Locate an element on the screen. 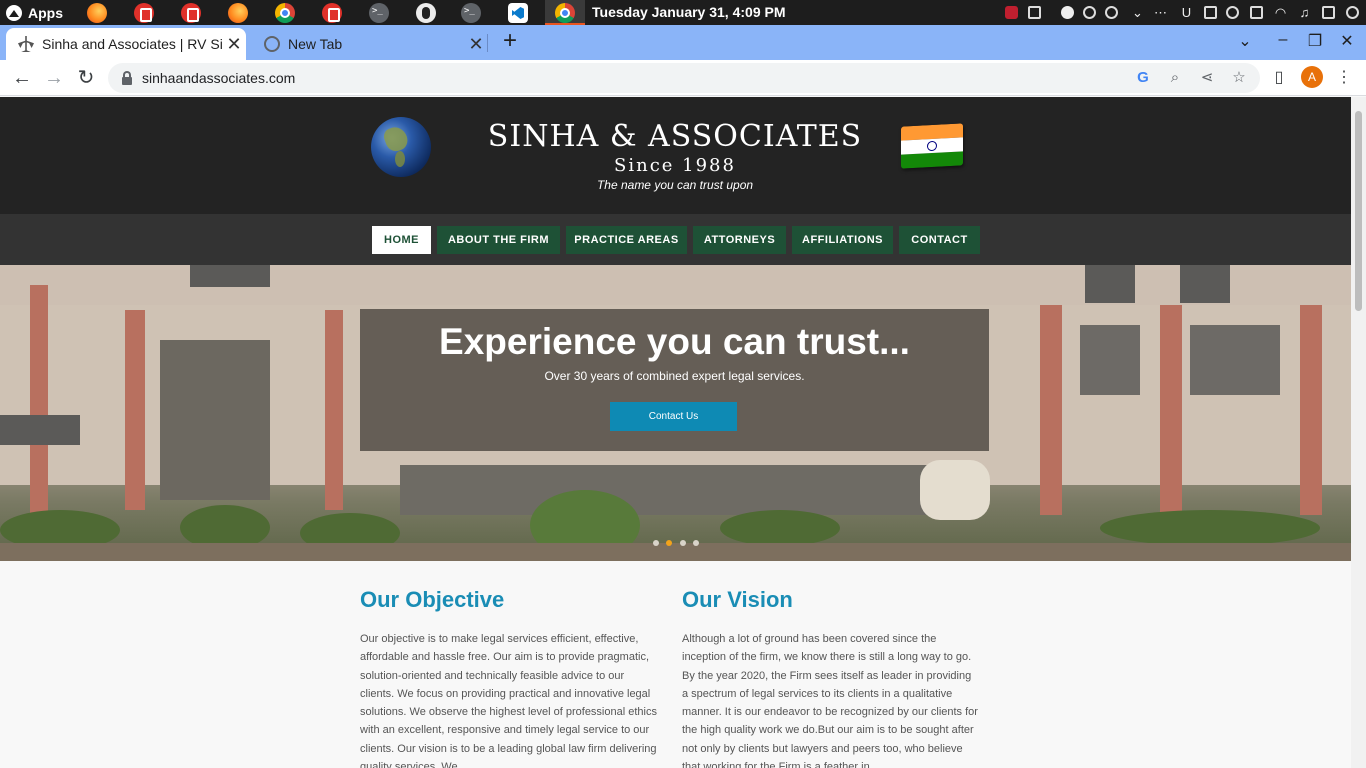 This screenshot has width=1366, height=768. nav-home: HOME is located at coordinates (401, 240).